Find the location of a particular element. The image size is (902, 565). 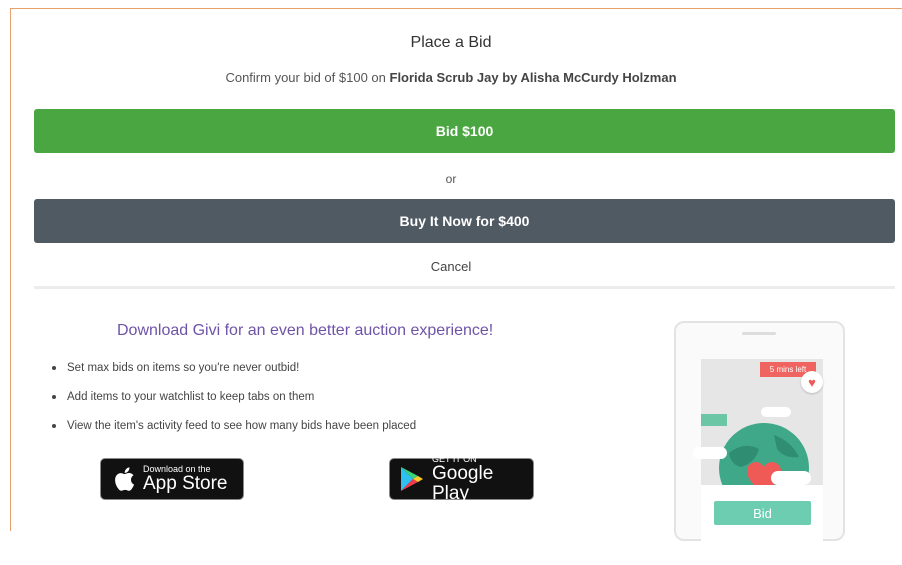

phone-card is located at coordinates (762, 525).